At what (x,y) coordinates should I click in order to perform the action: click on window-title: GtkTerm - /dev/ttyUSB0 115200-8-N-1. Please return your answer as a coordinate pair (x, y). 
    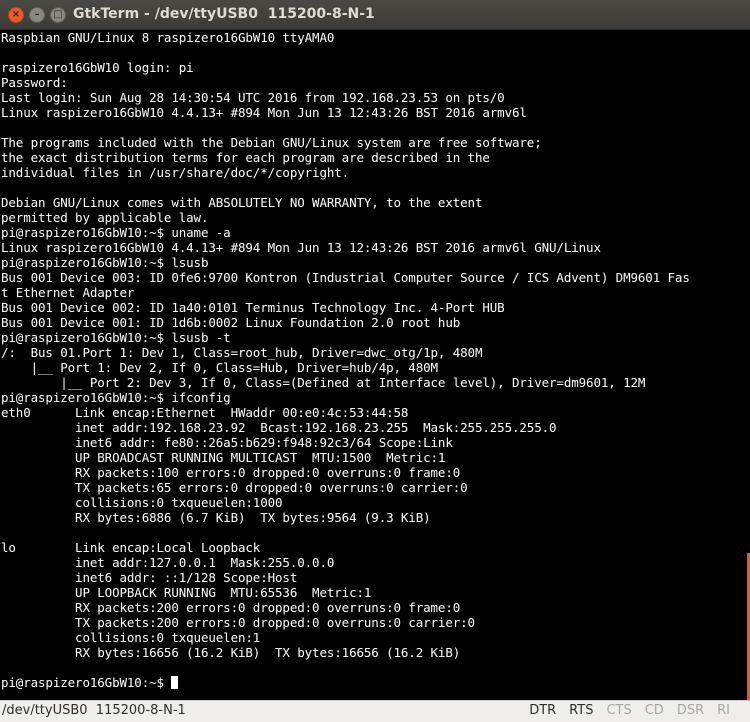
    Looking at the image, I should click on (224, 14).